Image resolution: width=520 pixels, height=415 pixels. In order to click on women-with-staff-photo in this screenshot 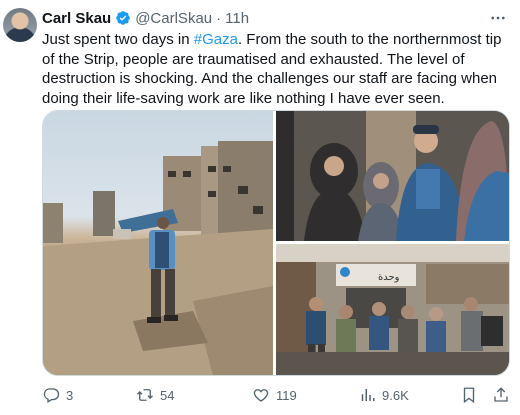, I will do `click(392, 176)`.